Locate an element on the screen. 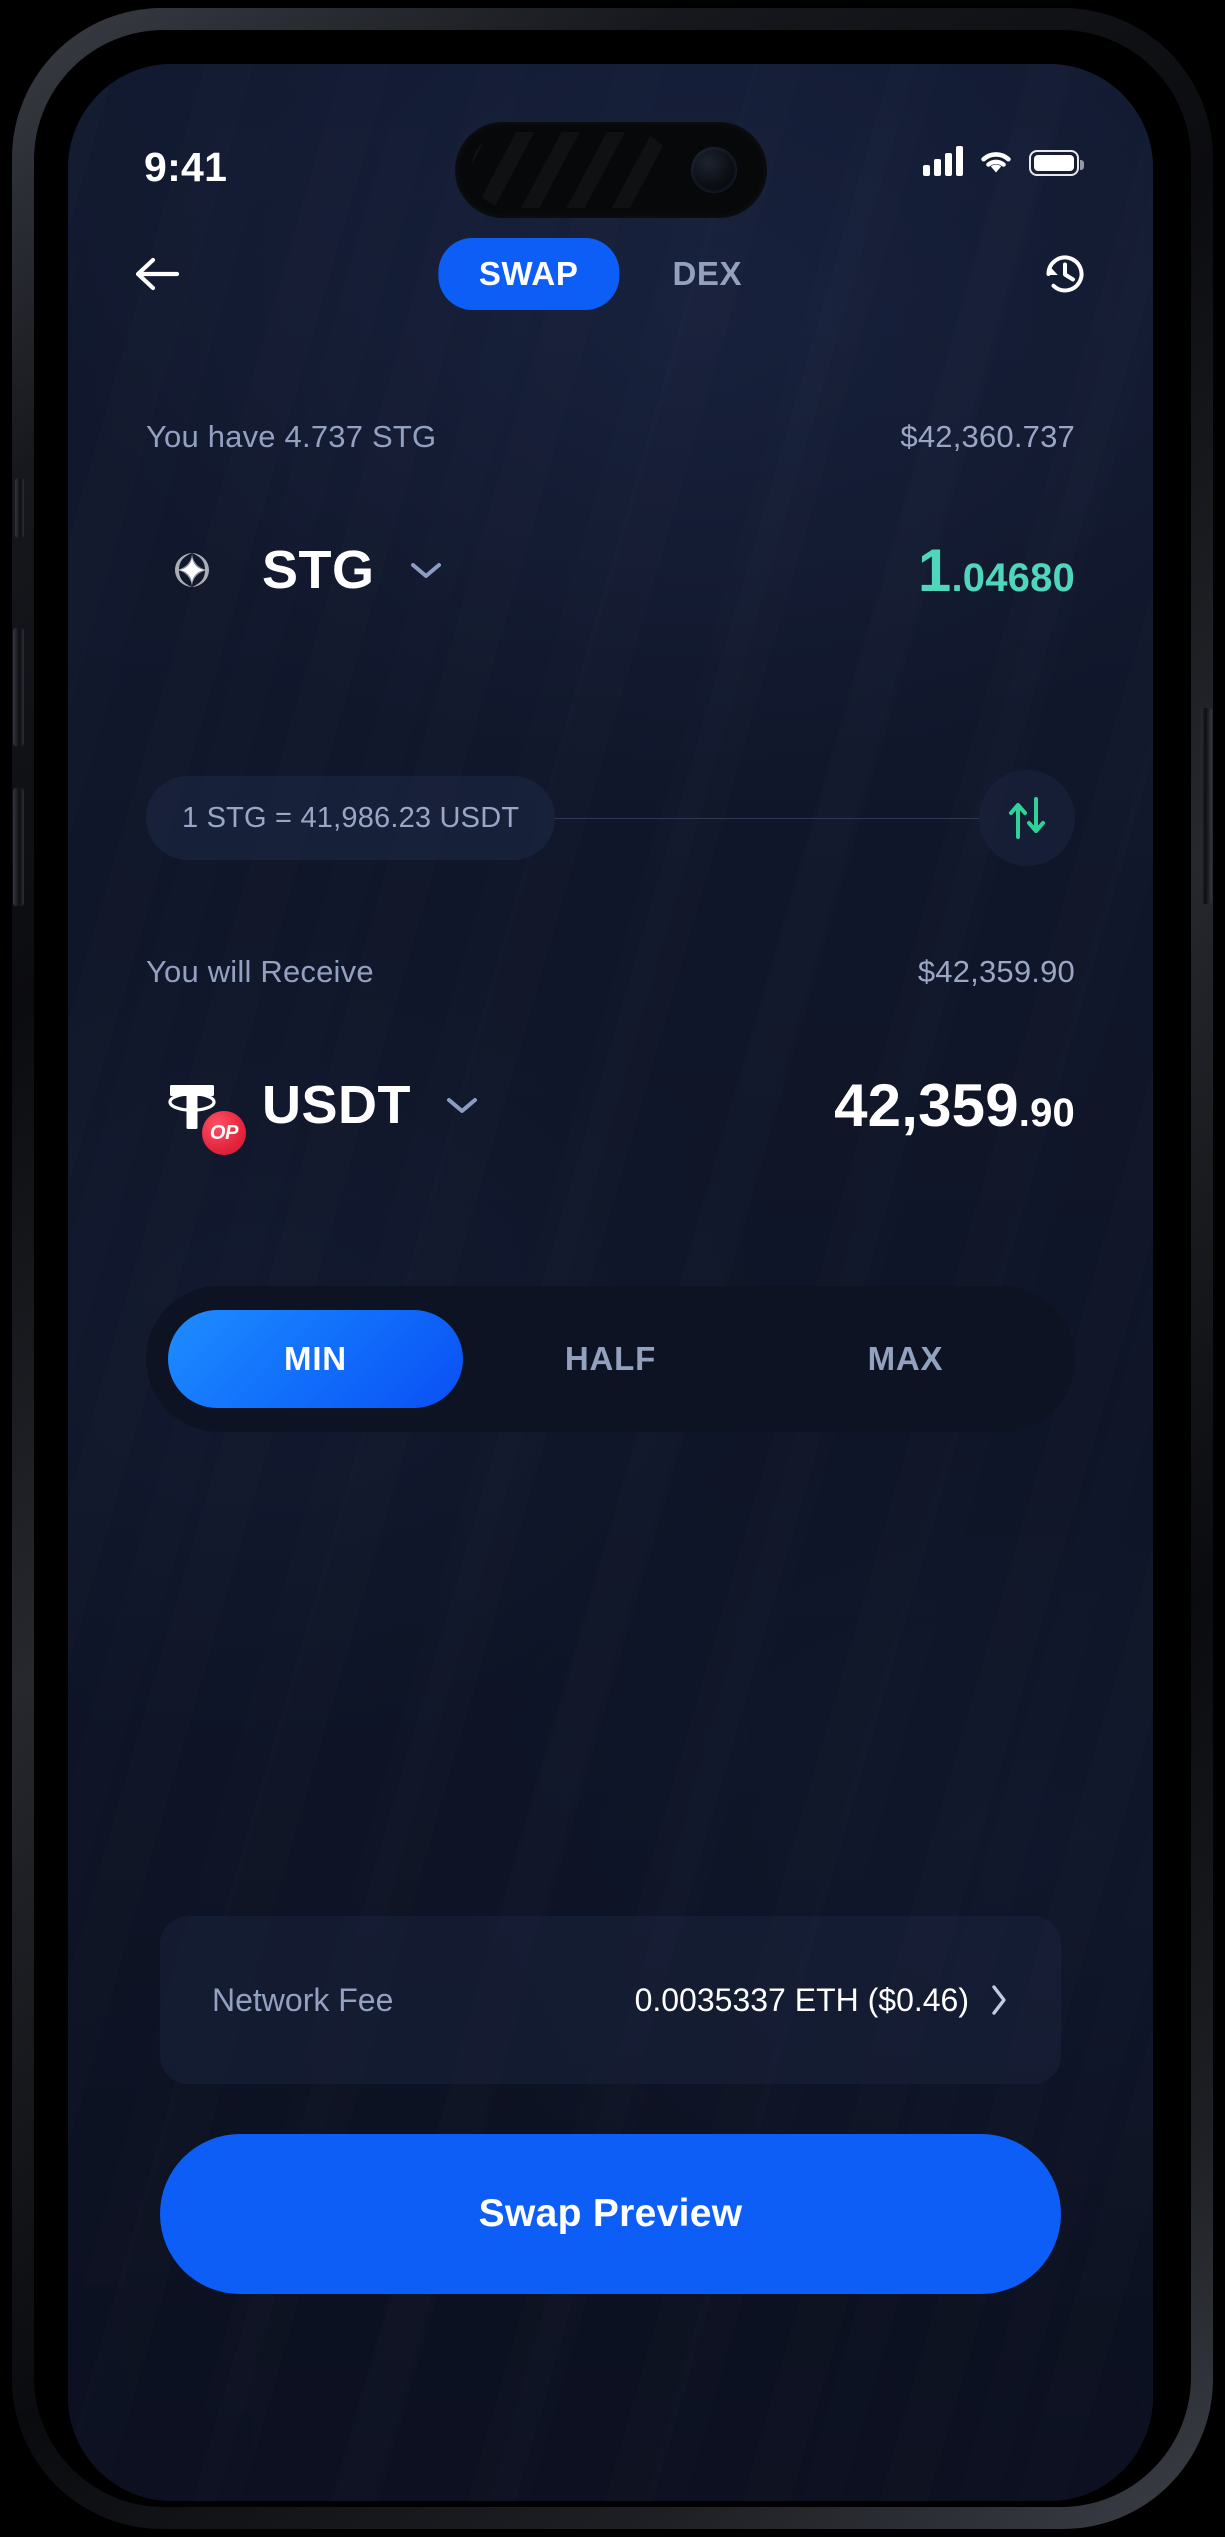 This screenshot has width=1225, height=2537. status-bar-icons is located at coordinates (1003, 161).